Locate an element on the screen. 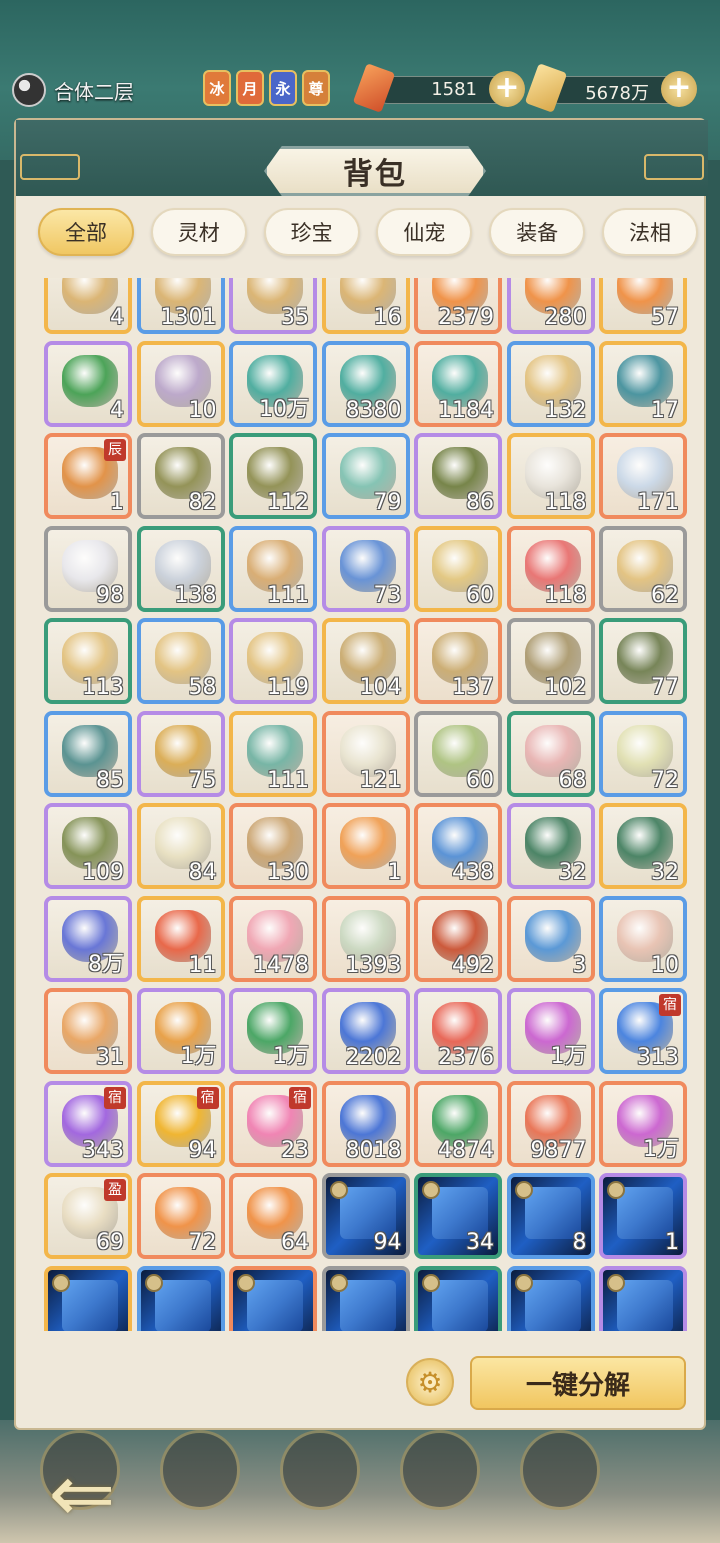 This screenshot has width=720, height=1543. inventory-item: 57 is located at coordinates (643, 306).